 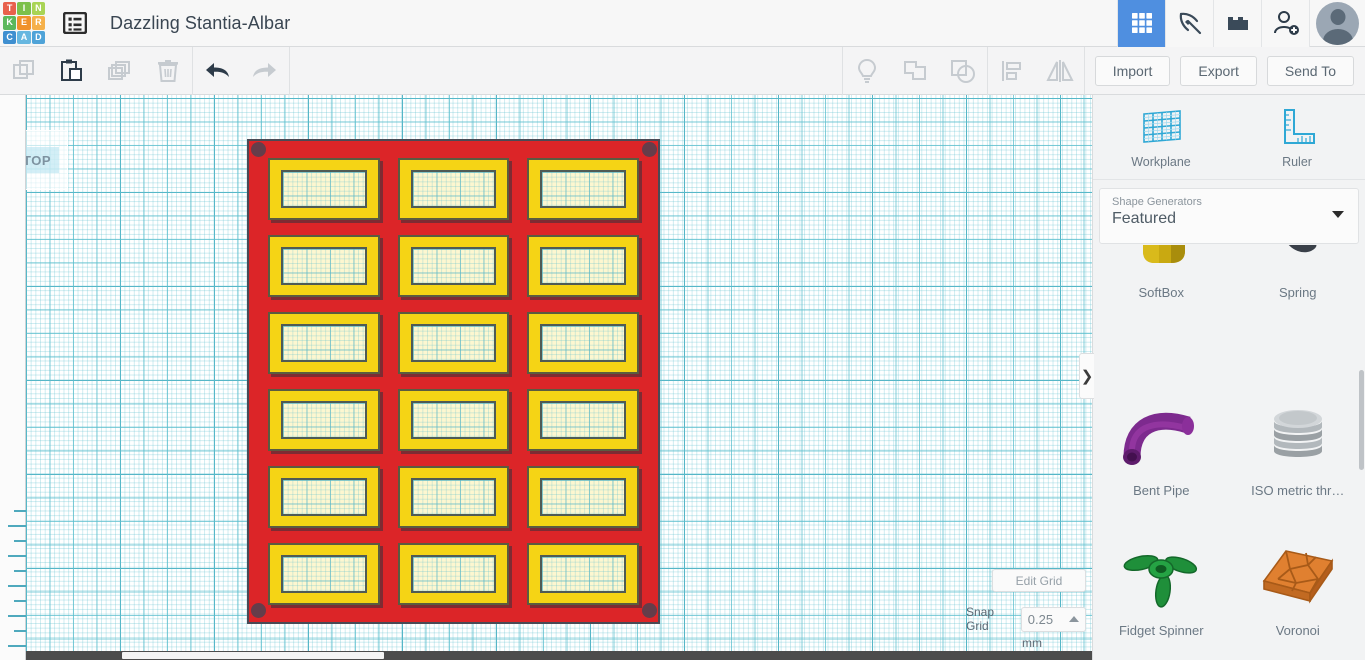 I want to click on snap-grid-value: 0.25, so click(x=1040, y=619).